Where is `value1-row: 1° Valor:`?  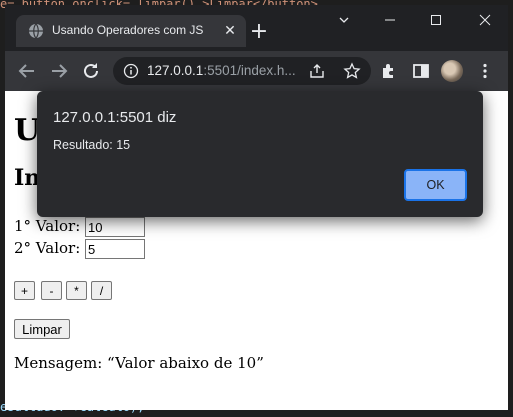 value1-row: 1° Valor: is located at coordinates (80, 227).